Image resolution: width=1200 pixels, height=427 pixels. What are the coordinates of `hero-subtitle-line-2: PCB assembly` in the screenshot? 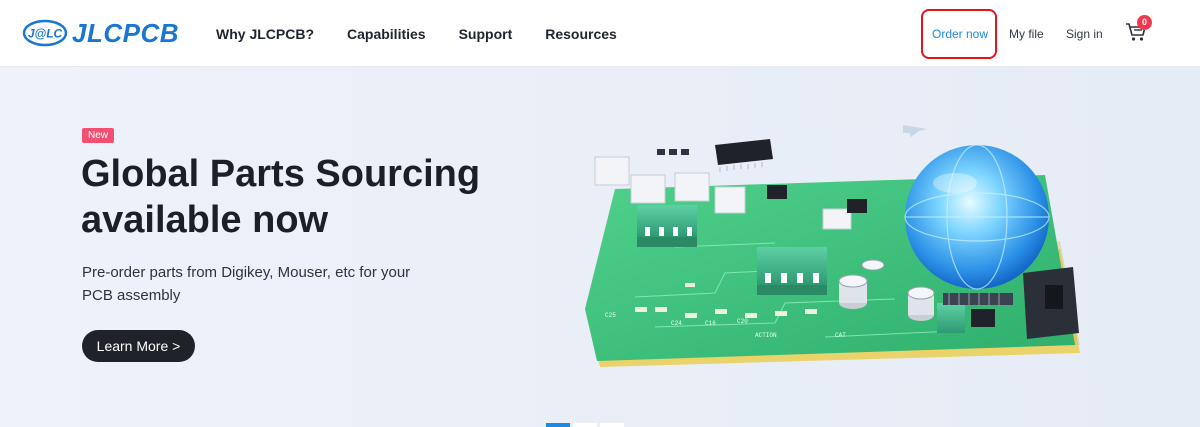 It's located at (131, 295).